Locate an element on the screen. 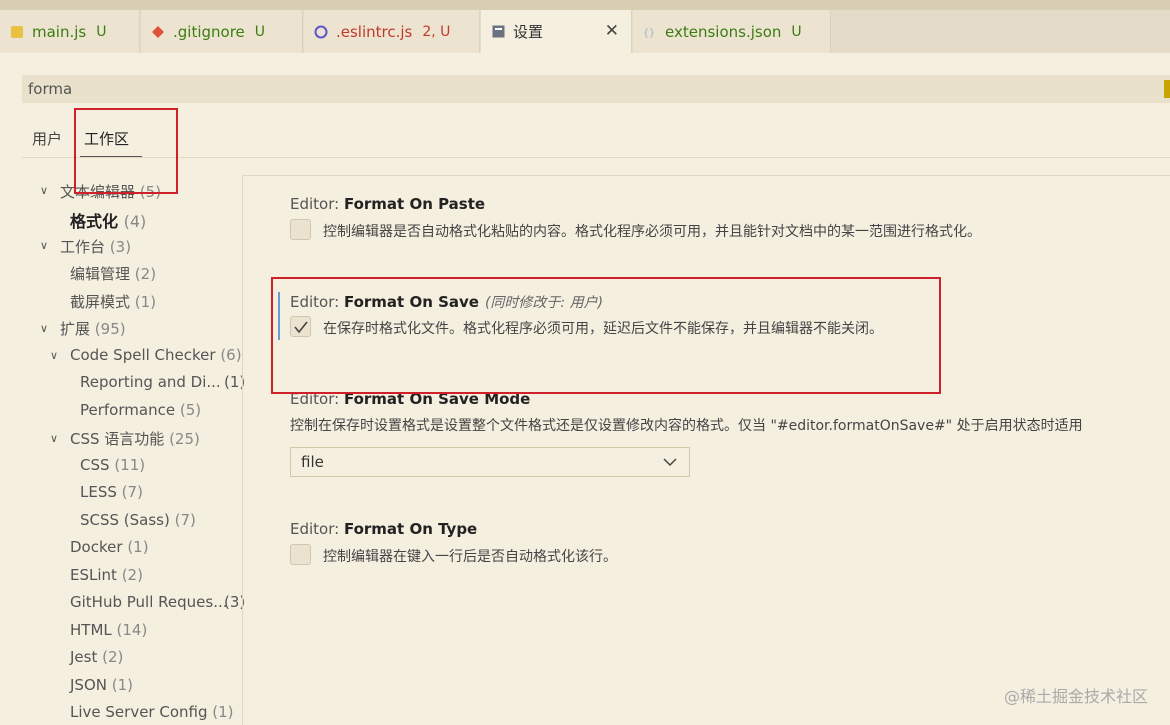 This screenshot has width=1170, height=725. tab-label: main.js is located at coordinates (59, 31).